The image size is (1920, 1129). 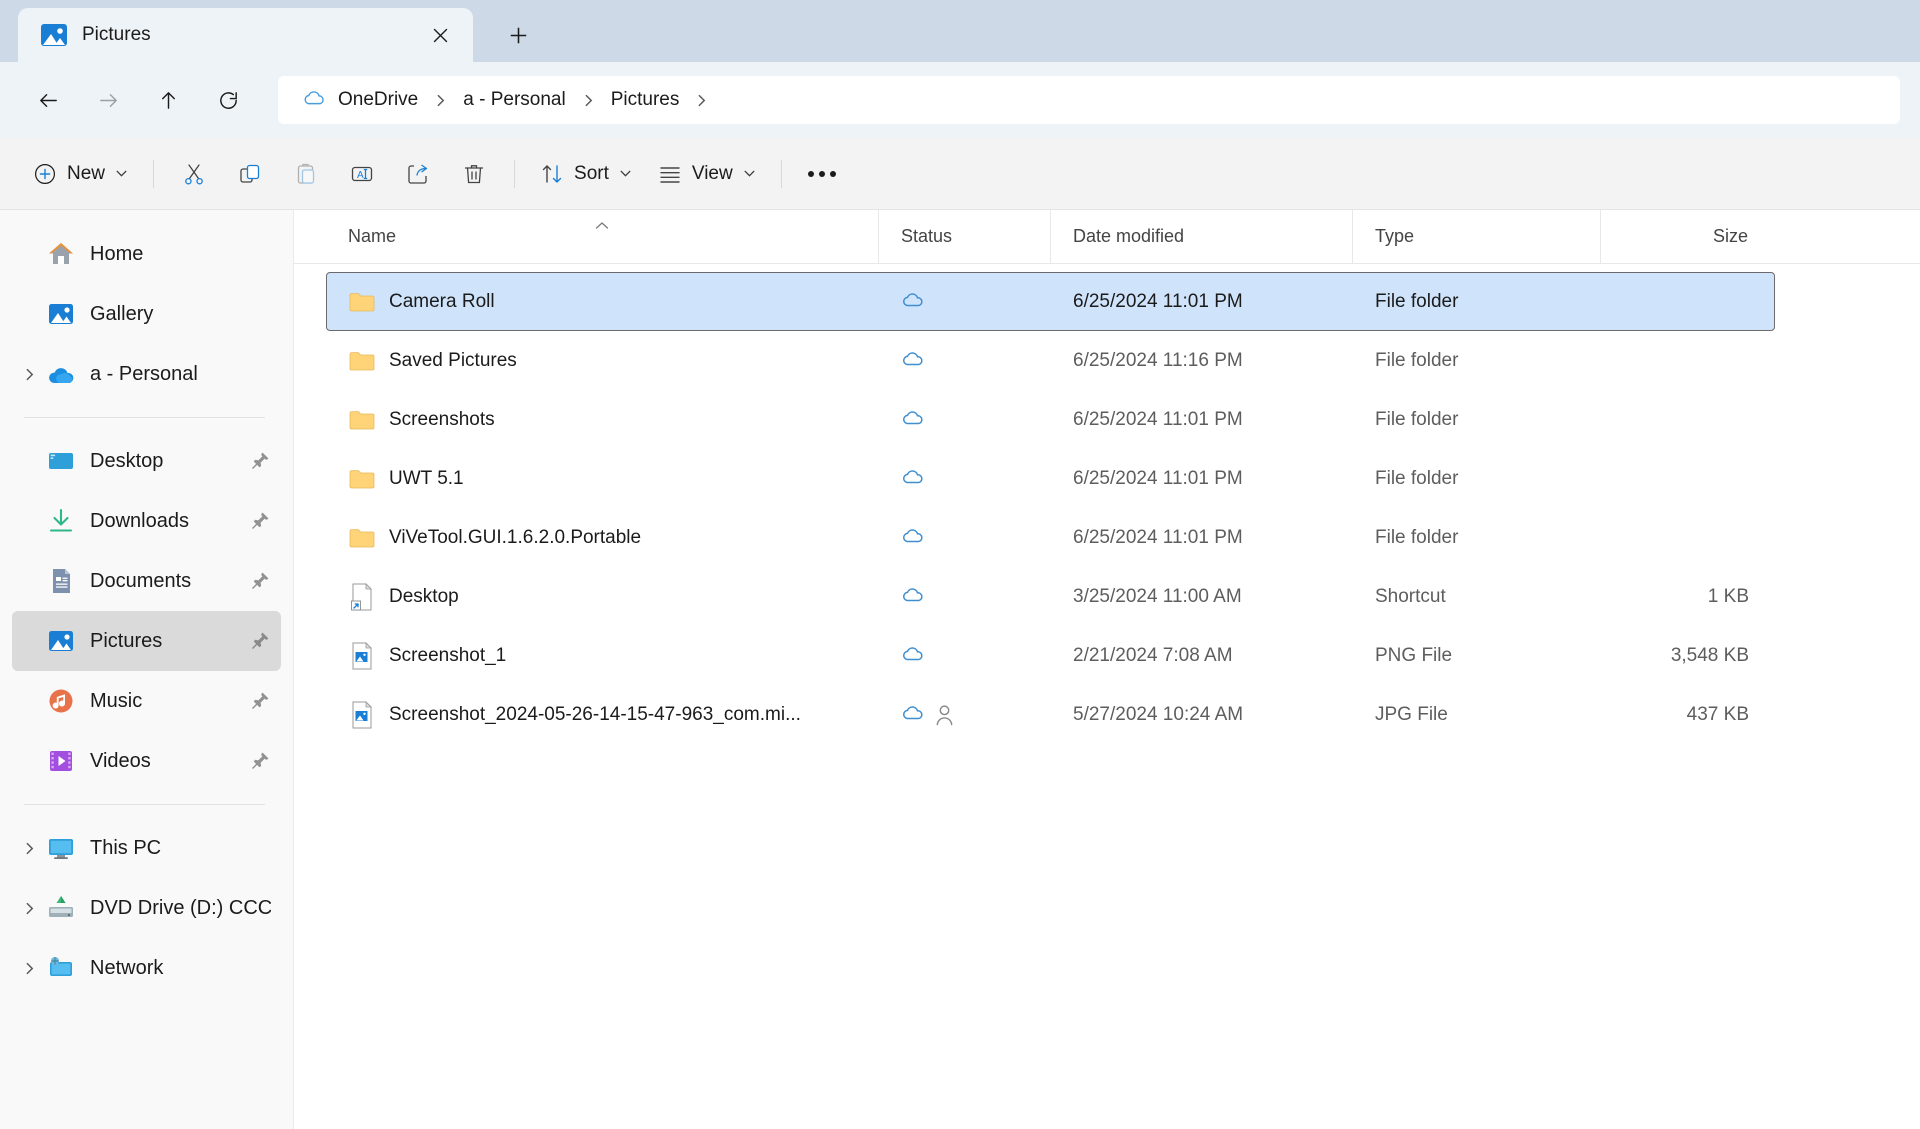 I want to click on command-toolbar: New A Sort View, so click(x=960, y=174).